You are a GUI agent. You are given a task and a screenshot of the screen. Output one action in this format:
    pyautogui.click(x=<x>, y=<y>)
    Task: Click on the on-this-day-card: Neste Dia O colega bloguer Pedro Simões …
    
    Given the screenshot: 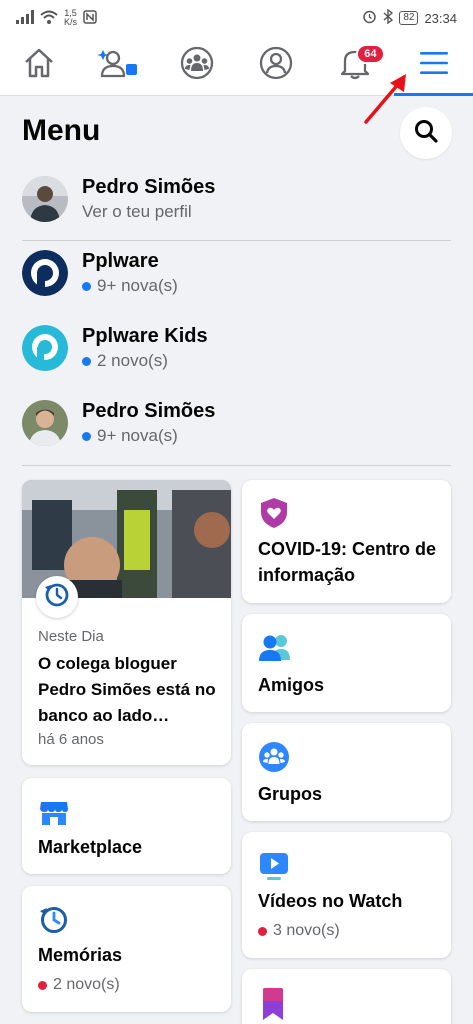 What is the action you would take?
    pyautogui.click(x=126, y=622)
    